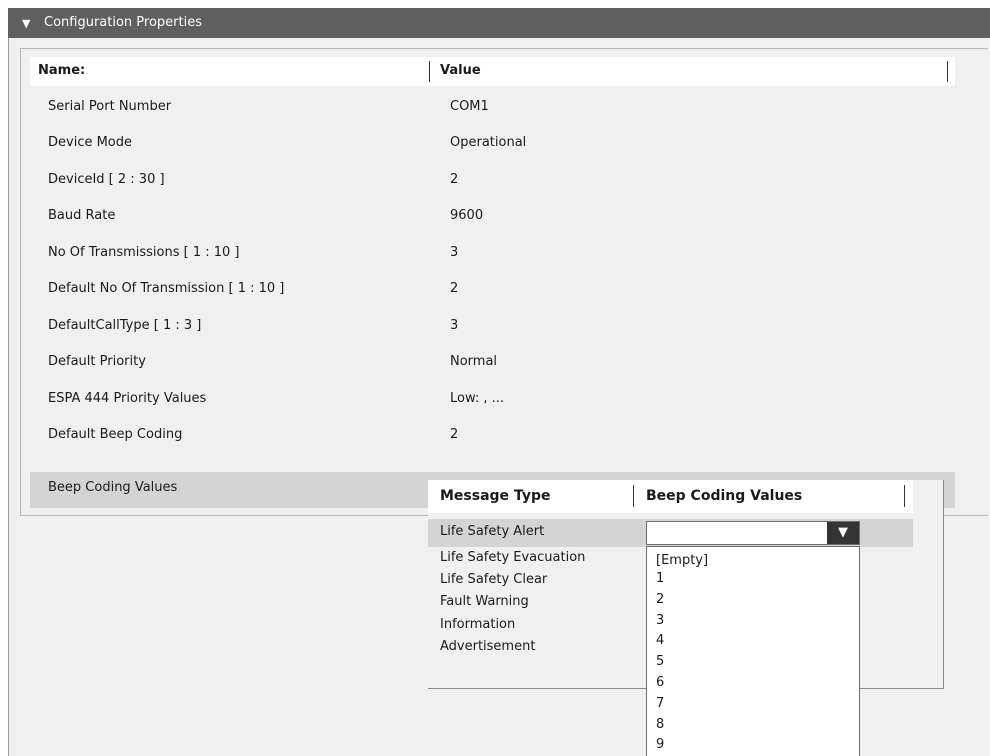 Image resolution: width=990 pixels, height=756 pixels. Describe the element at coordinates (90, 142) in the screenshot. I see `property-name: Device Mode` at that location.